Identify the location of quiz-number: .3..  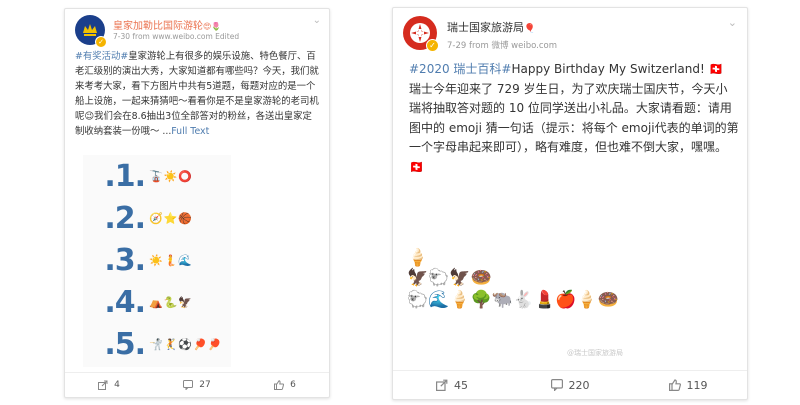
(125, 260).